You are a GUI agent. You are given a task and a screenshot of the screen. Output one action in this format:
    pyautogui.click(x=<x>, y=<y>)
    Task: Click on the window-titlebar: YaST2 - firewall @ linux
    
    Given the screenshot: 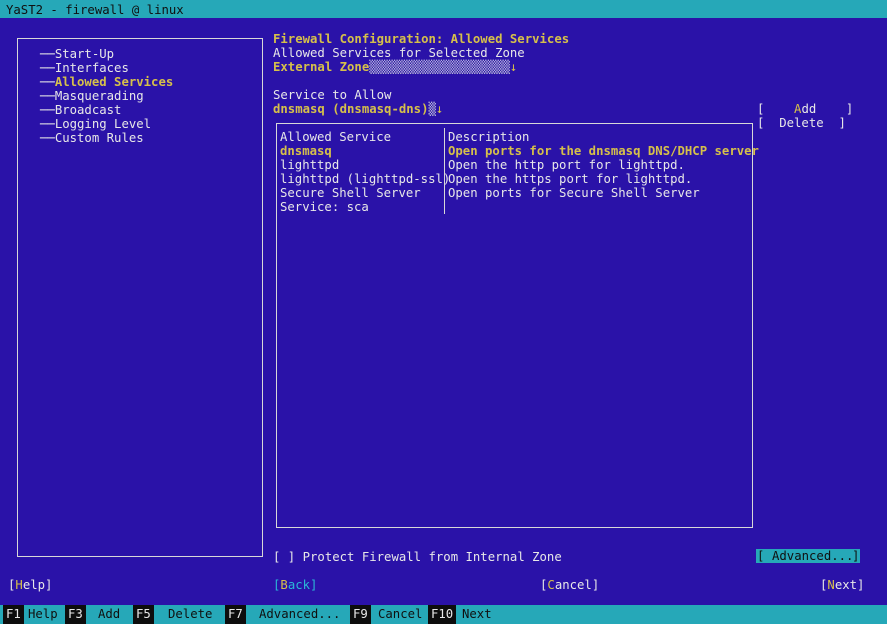 What is the action you would take?
    pyautogui.click(x=443, y=9)
    